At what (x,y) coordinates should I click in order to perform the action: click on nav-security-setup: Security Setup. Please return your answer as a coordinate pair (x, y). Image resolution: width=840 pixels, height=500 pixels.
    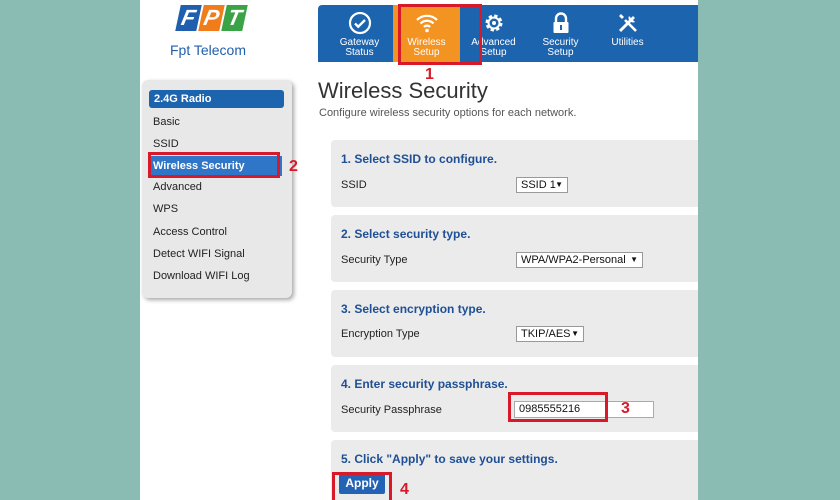
    Looking at the image, I should click on (560, 33).